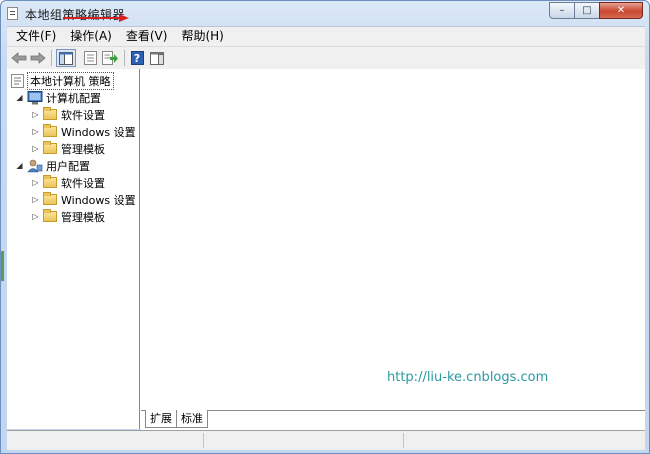 Image resolution: width=650 pixels, height=454 pixels. I want to click on tree-root: 本地计算机 策略, so click(61, 80).